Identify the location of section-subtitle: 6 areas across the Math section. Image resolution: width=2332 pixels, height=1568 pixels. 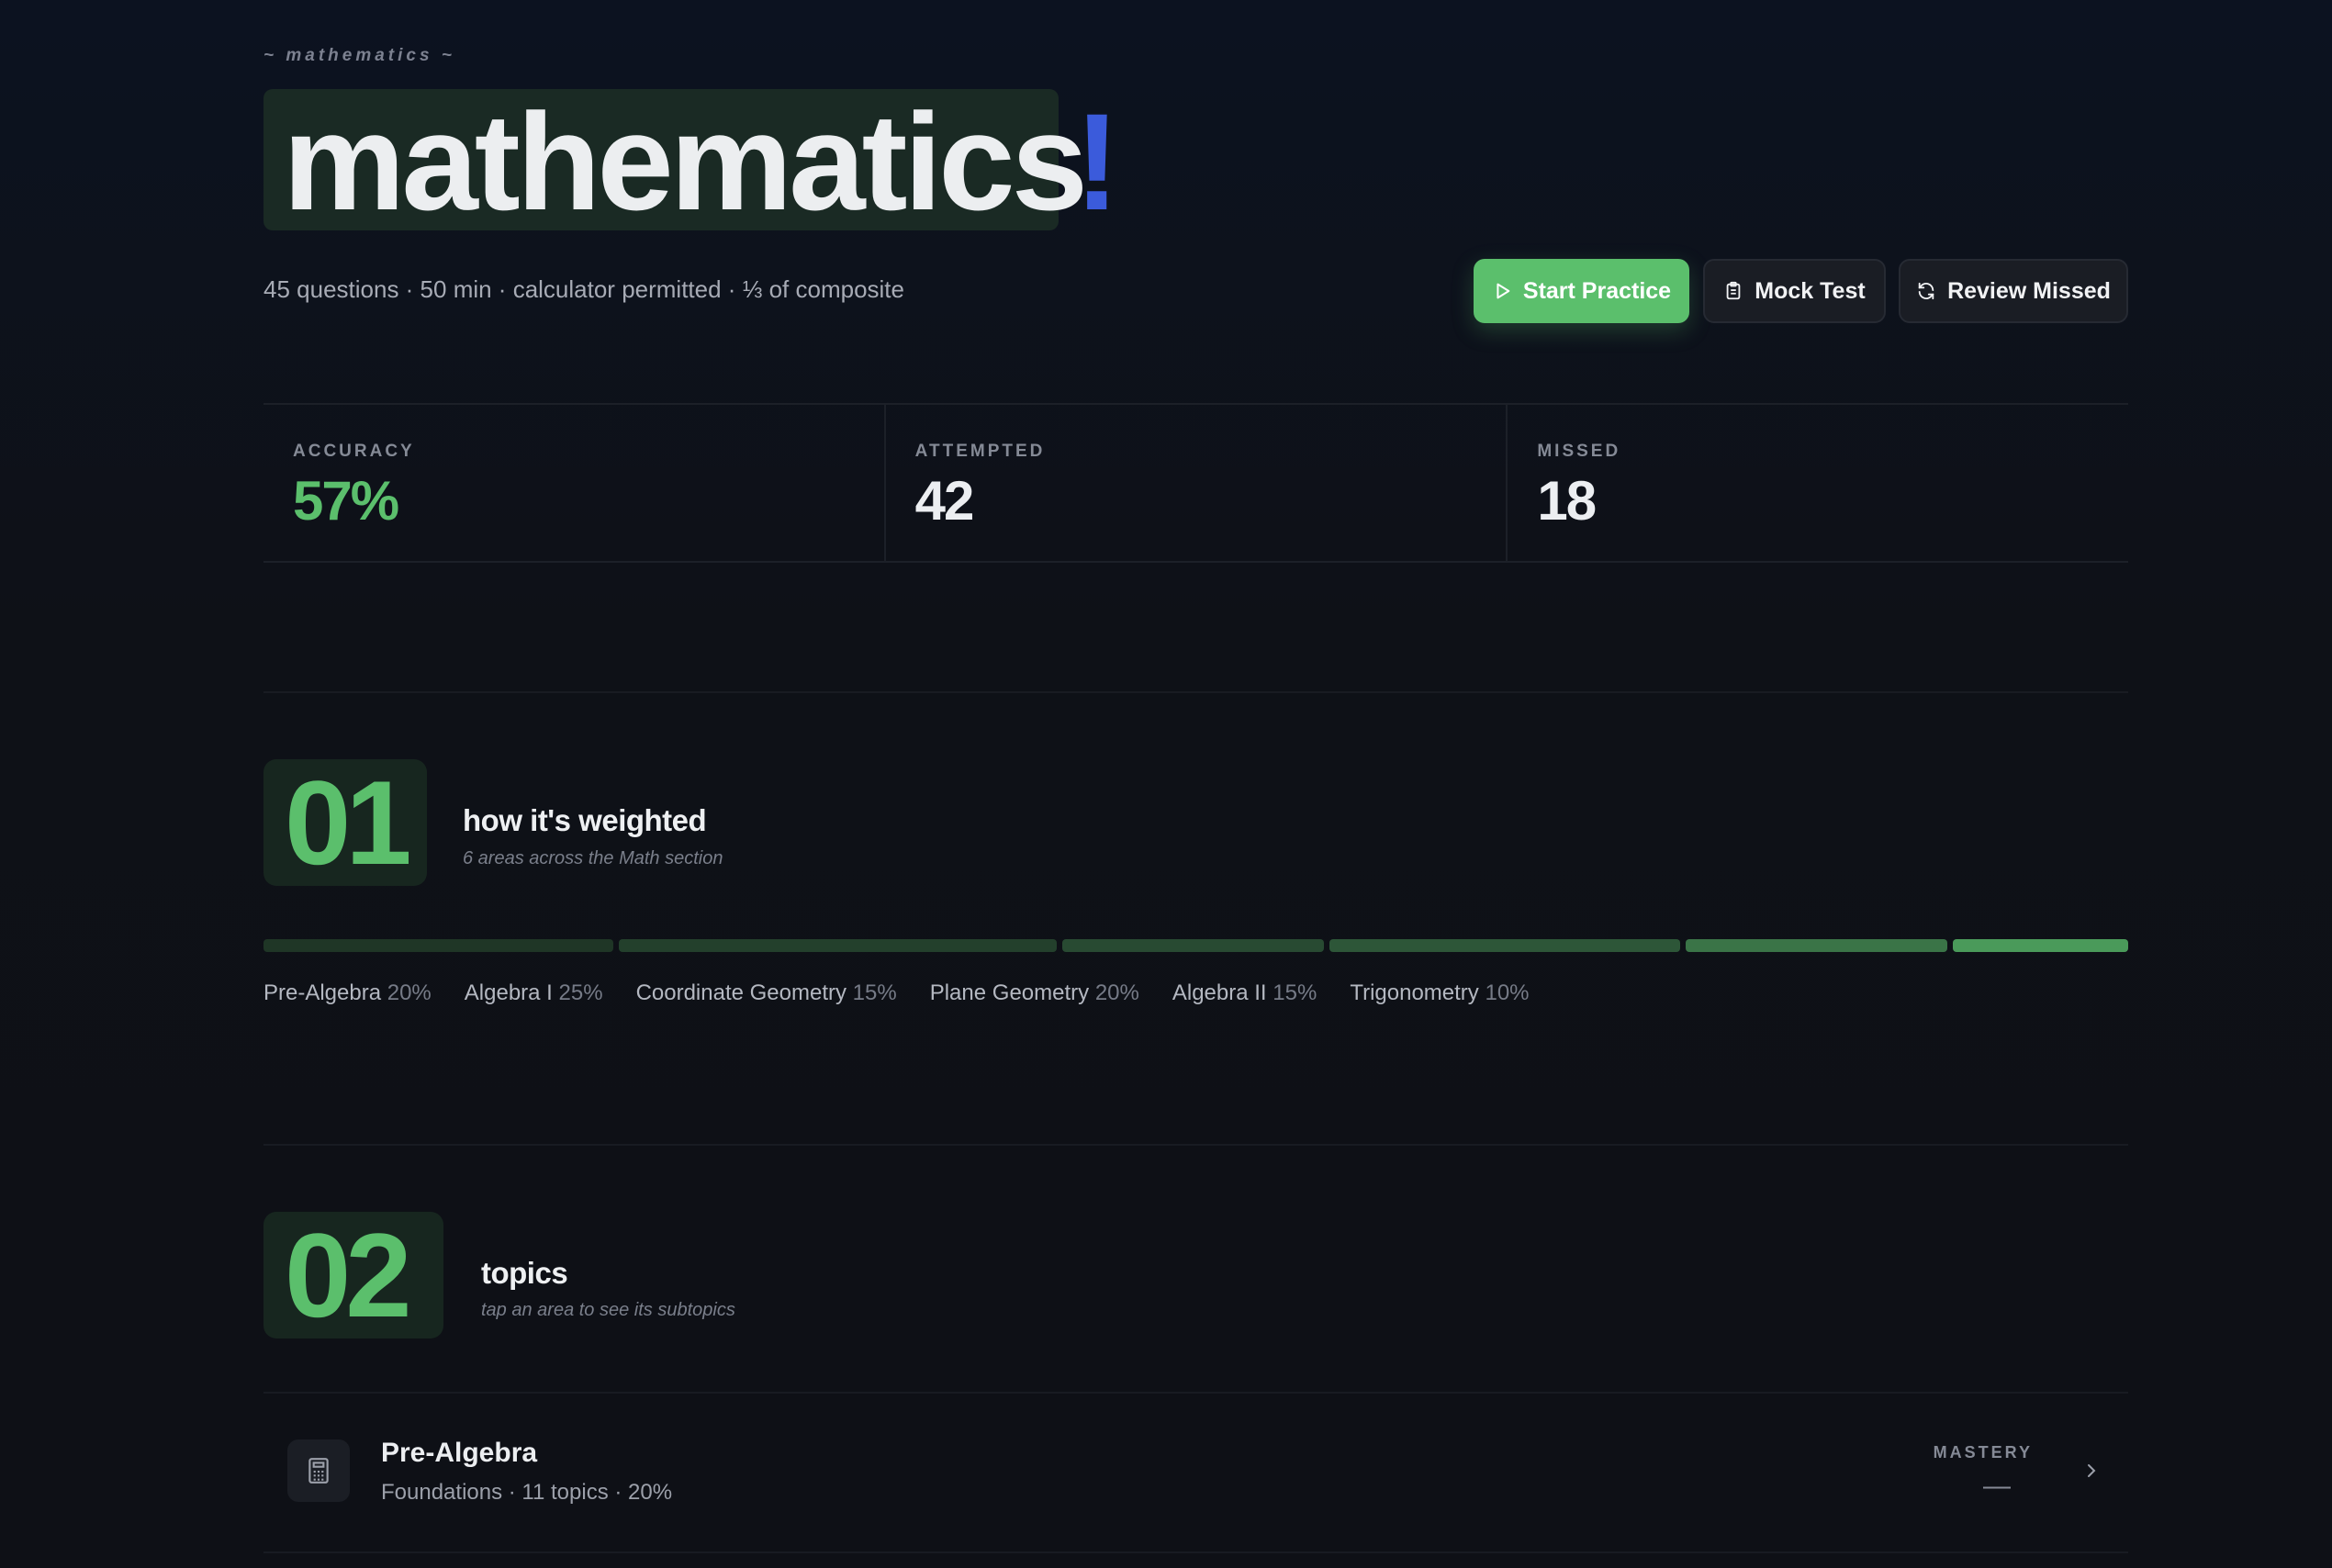
(593, 858).